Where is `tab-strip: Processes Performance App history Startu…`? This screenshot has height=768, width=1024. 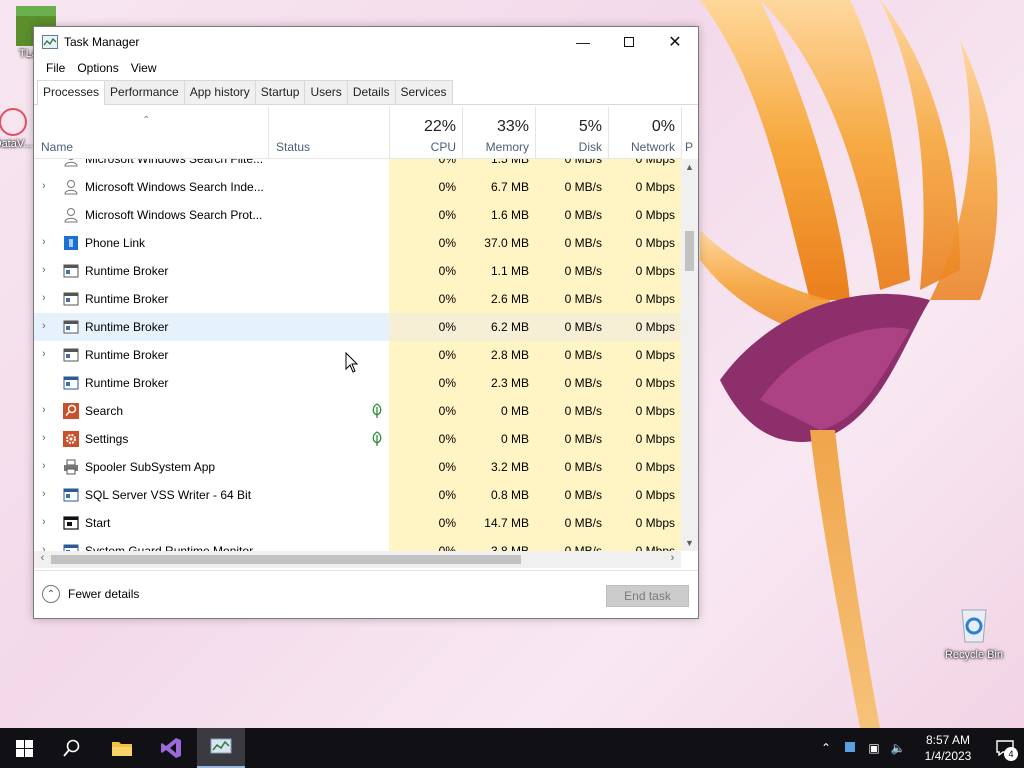 tab-strip: Processes Performance App history Startu… is located at coordinates (366, 92).